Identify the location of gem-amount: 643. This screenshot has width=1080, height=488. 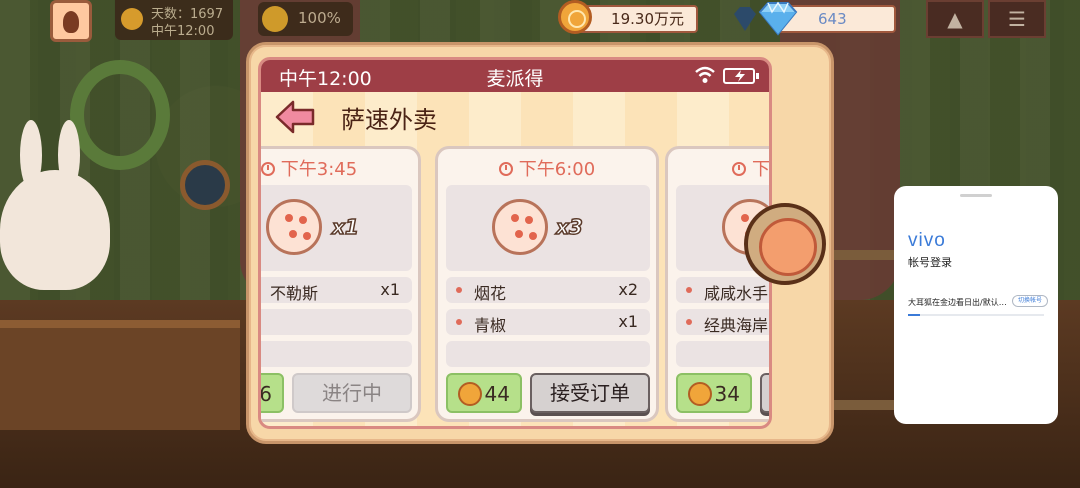
(832, 19).